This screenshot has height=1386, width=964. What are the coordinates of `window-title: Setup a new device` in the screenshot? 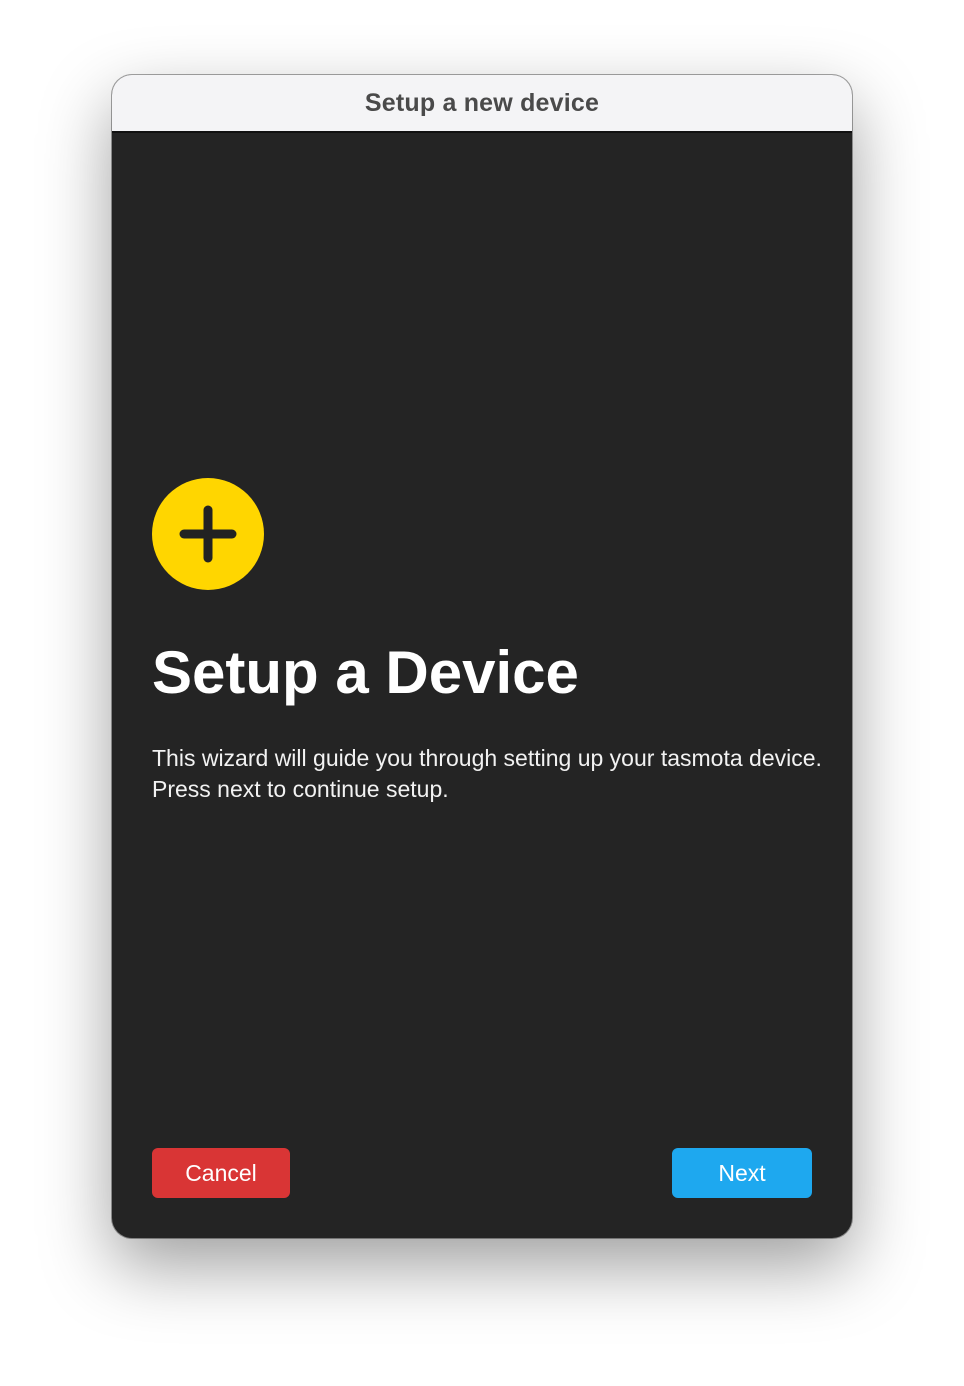 It's located at (482, 102).